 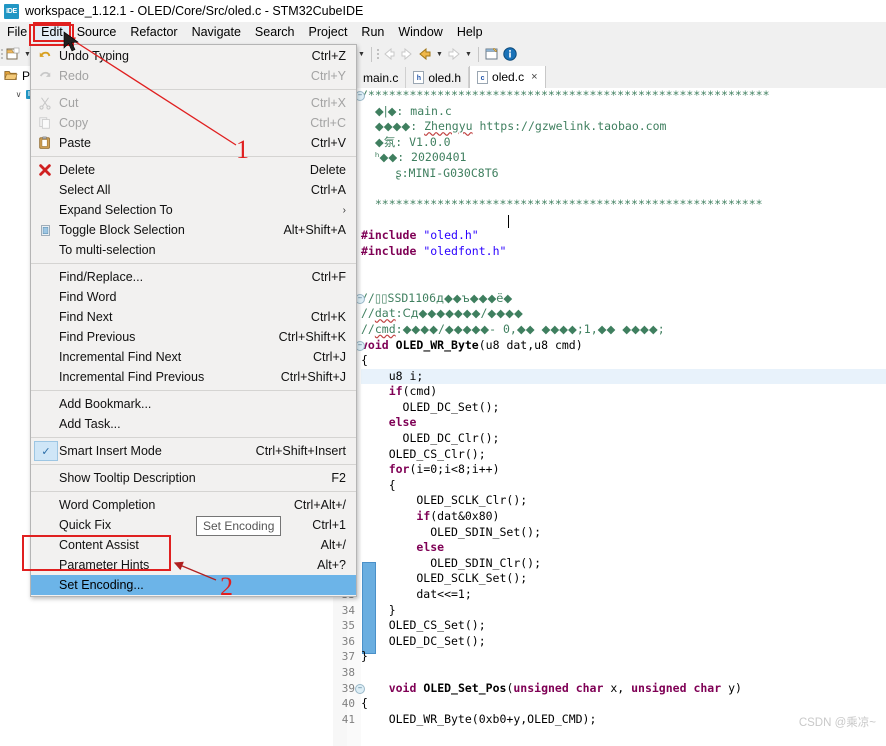 What do you see at coordinates (193, 451) in the screenshot?
I see `menu-option-smart-insert-mode: ✓ Smart Insert Mode Ctrl+Shift+Insert` at bounding box center [193, 451].